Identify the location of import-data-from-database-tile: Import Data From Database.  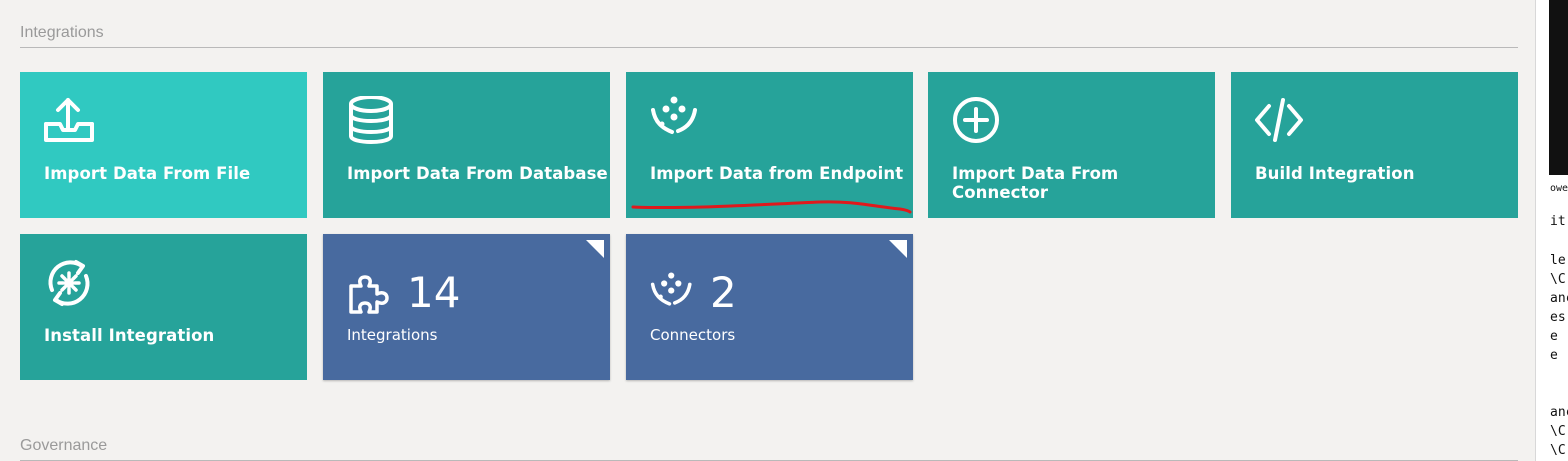
(466, 145).